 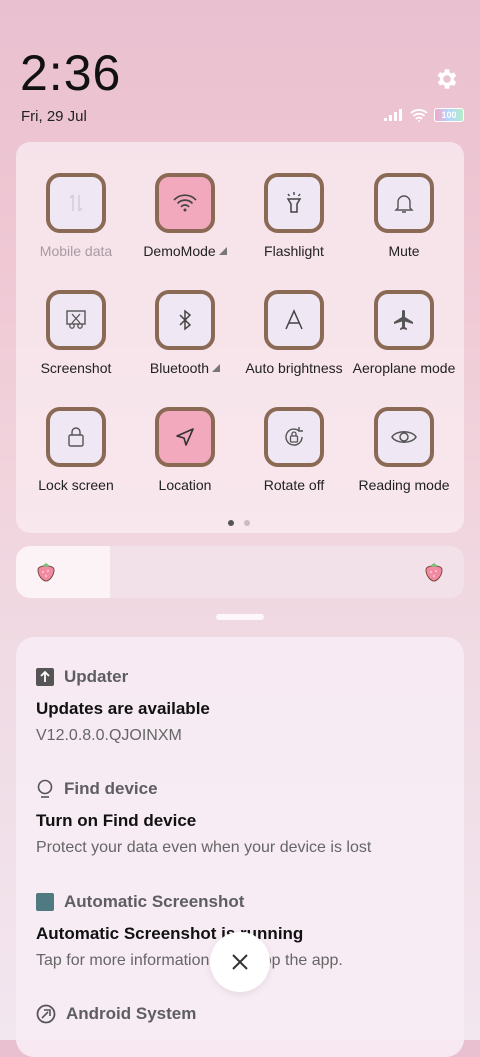 I want to click on battery-icon: 100, so click(x=449, y=115).